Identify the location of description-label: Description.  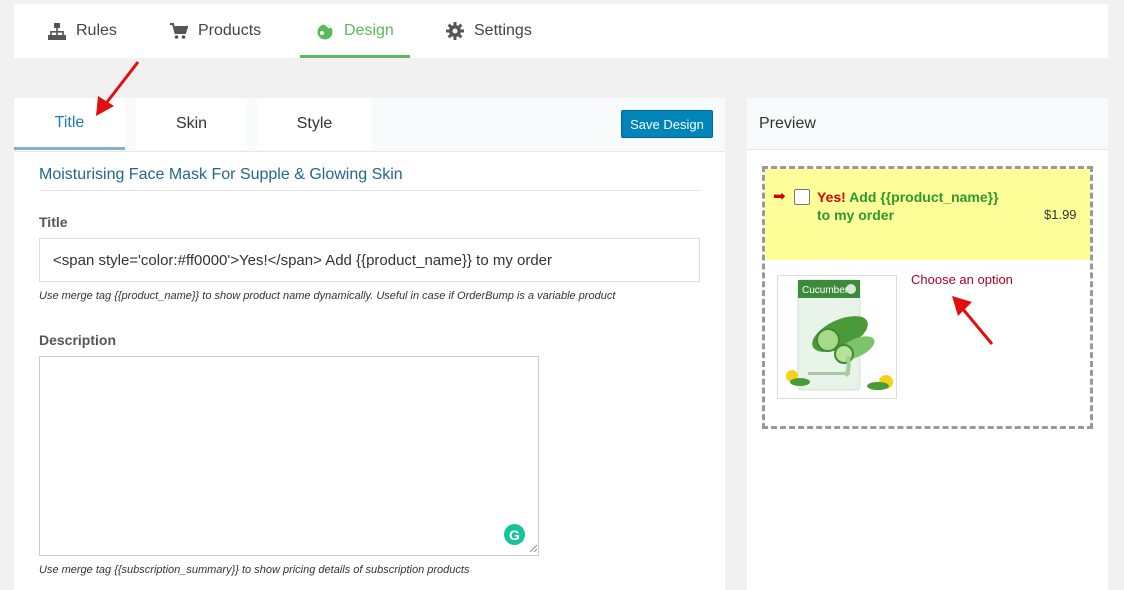
(78, 340).